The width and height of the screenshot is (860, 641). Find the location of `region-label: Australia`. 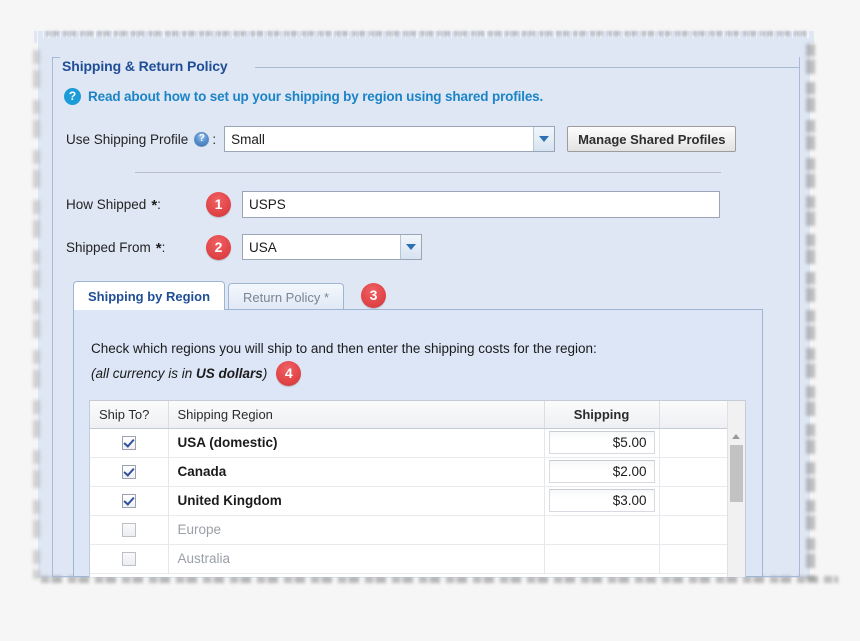

region-label: Australia is located at coordinates (204, 558).